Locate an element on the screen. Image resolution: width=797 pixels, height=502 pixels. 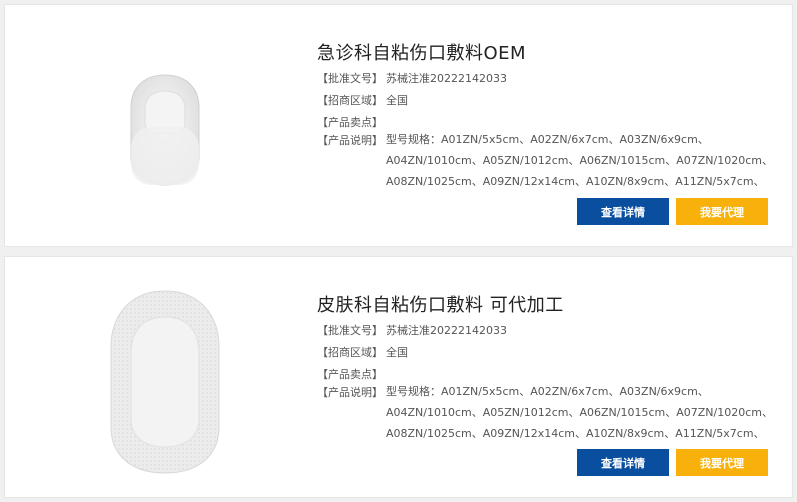
product-title: 急诊科自粘伤口敷料OEM is located at coordinates (421, 52).